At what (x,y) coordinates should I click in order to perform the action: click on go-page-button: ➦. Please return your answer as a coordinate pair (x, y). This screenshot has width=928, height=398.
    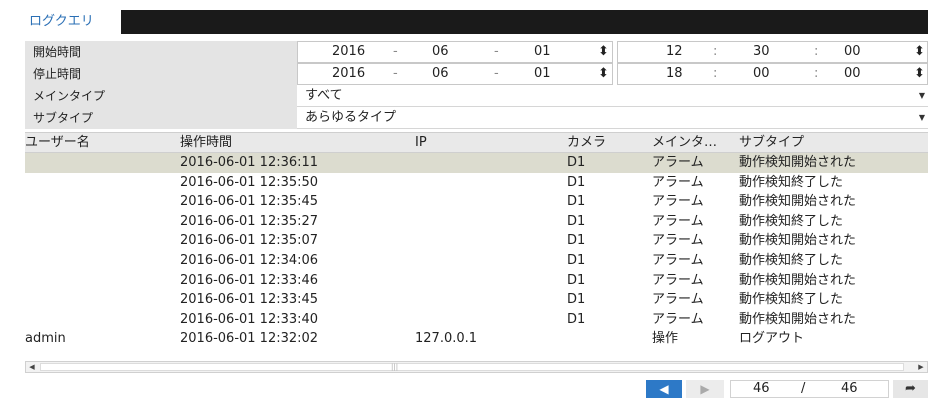
    Looking at the image, I should click on (910, 389).